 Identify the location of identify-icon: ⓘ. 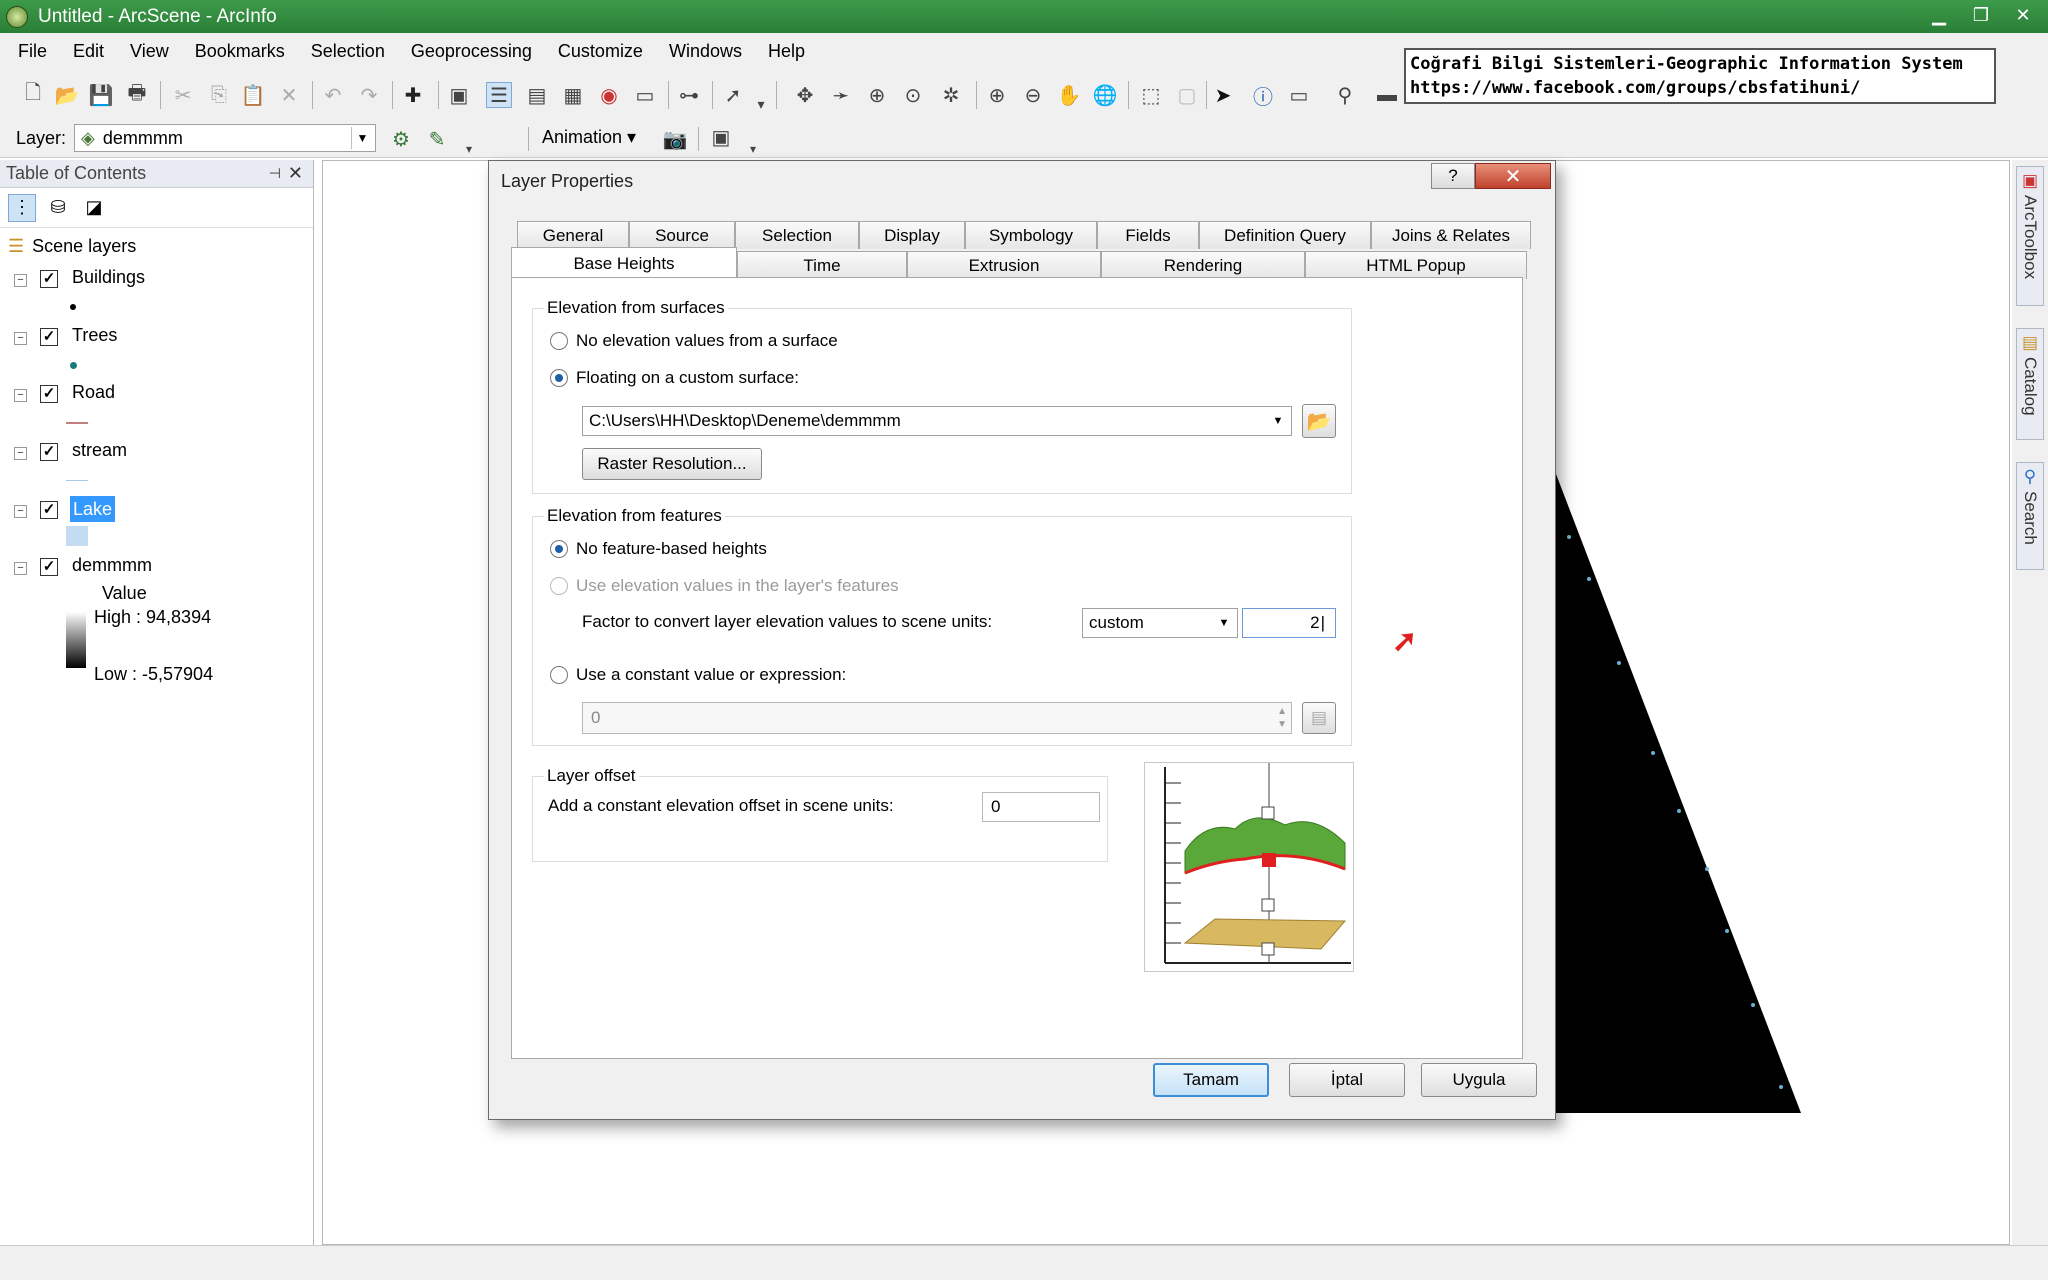
(1263, 95).